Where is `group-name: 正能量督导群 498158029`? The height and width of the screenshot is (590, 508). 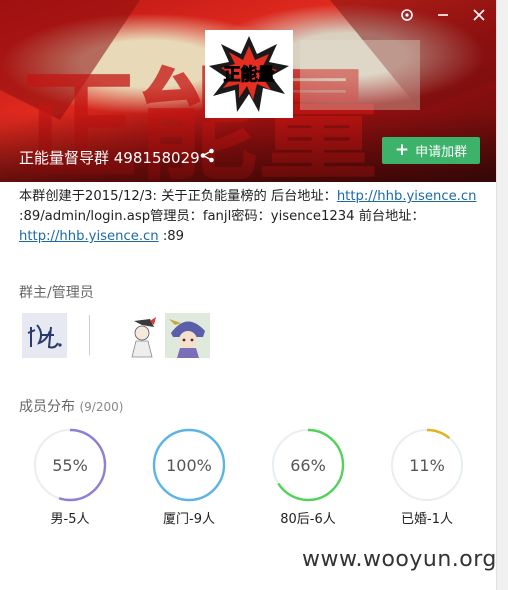
group-name: 正能量督导群 498158029 is located at coordinates (109, 158).